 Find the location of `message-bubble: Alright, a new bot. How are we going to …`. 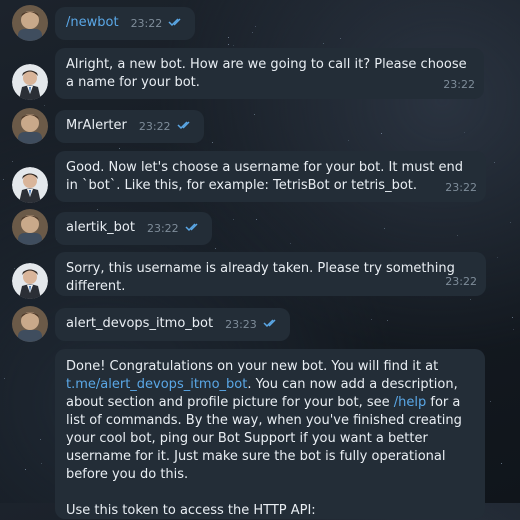

message-bubble: Alright, a new bot. How are we going to … is located at coordinates (269, 73).